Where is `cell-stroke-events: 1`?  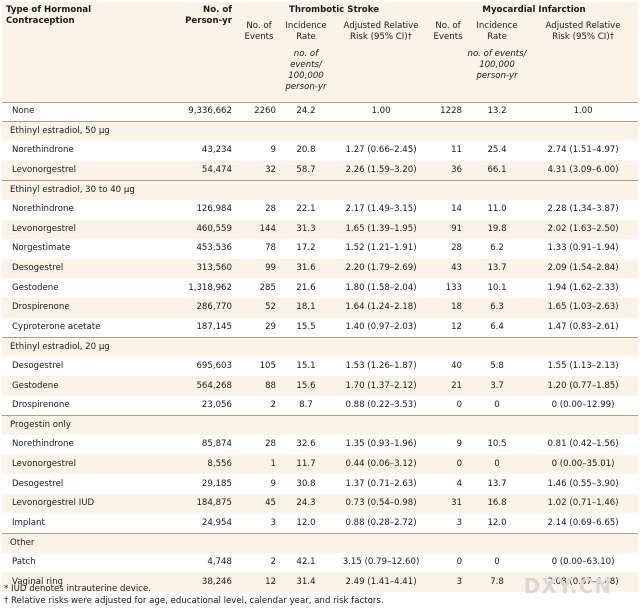 cell-stroke-events: 1 is located at coordinates (259, 464).